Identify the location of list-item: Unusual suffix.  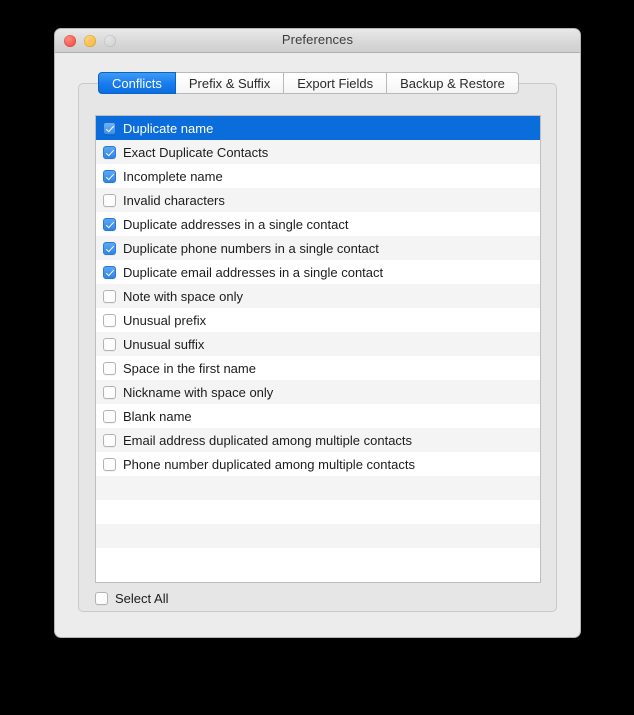
(318, 344).